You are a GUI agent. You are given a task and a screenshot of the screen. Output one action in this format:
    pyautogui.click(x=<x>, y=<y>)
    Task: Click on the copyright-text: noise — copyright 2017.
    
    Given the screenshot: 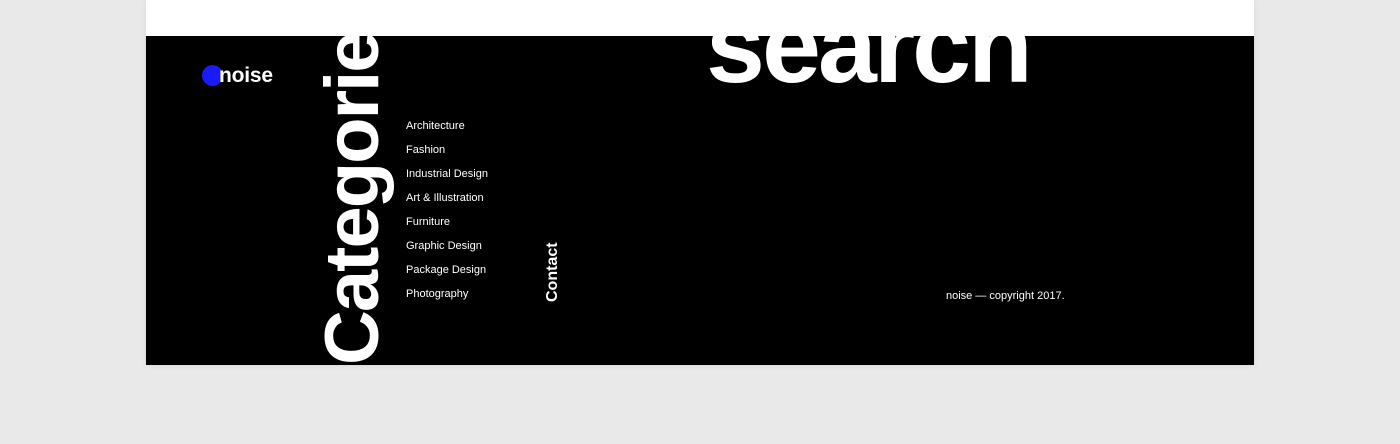 What is the action you would take?
    pyautogui.click(x=1005, y=296)
    